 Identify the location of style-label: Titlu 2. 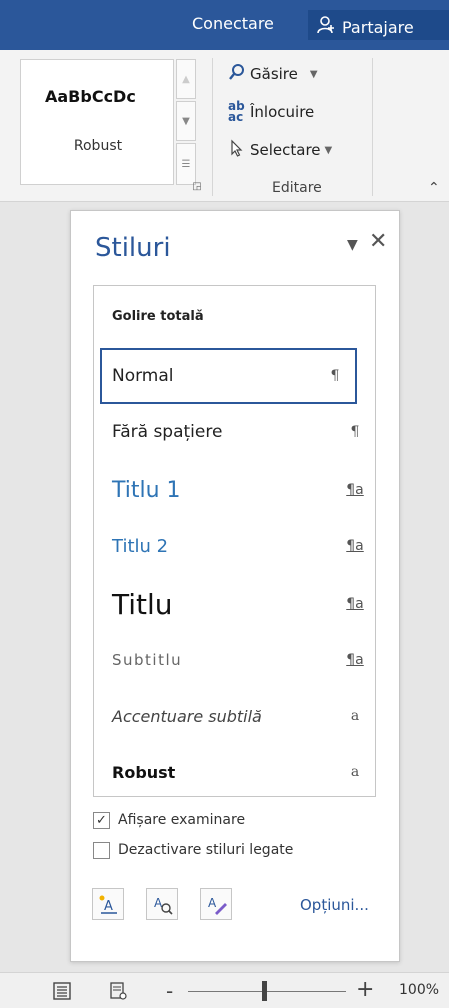
(140, 546).